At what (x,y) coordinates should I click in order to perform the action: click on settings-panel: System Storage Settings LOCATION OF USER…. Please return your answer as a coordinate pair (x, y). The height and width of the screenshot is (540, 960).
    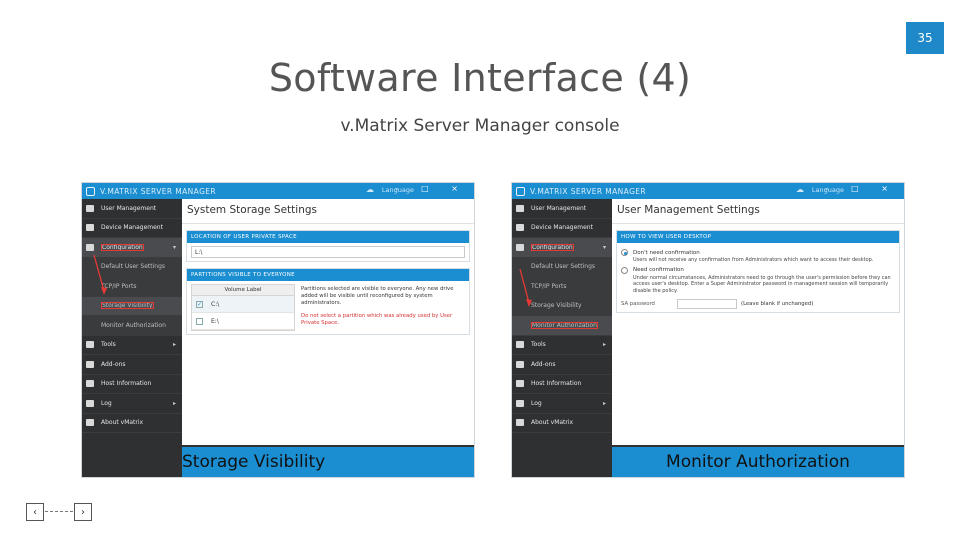
    Looking at the image, I should click on (328, 322).